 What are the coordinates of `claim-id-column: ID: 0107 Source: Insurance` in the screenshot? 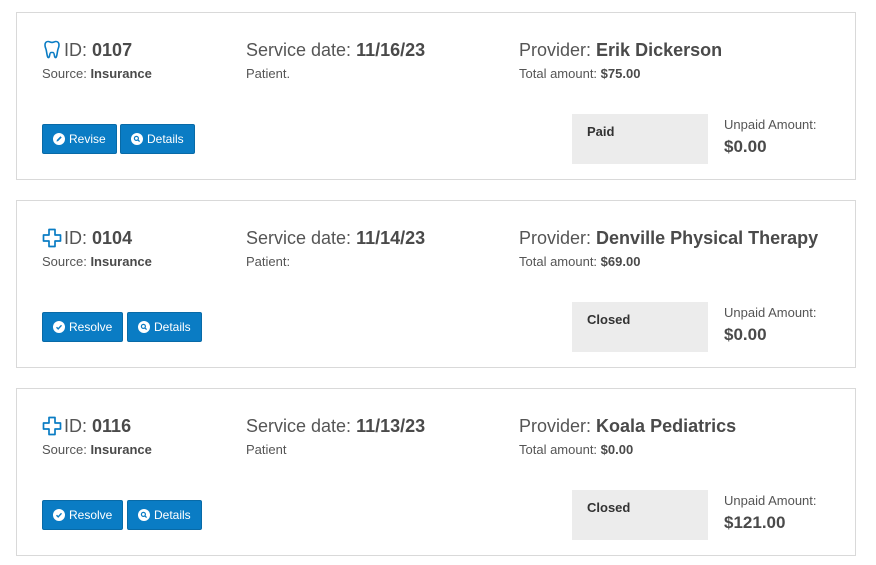 It's located at (97, 60).